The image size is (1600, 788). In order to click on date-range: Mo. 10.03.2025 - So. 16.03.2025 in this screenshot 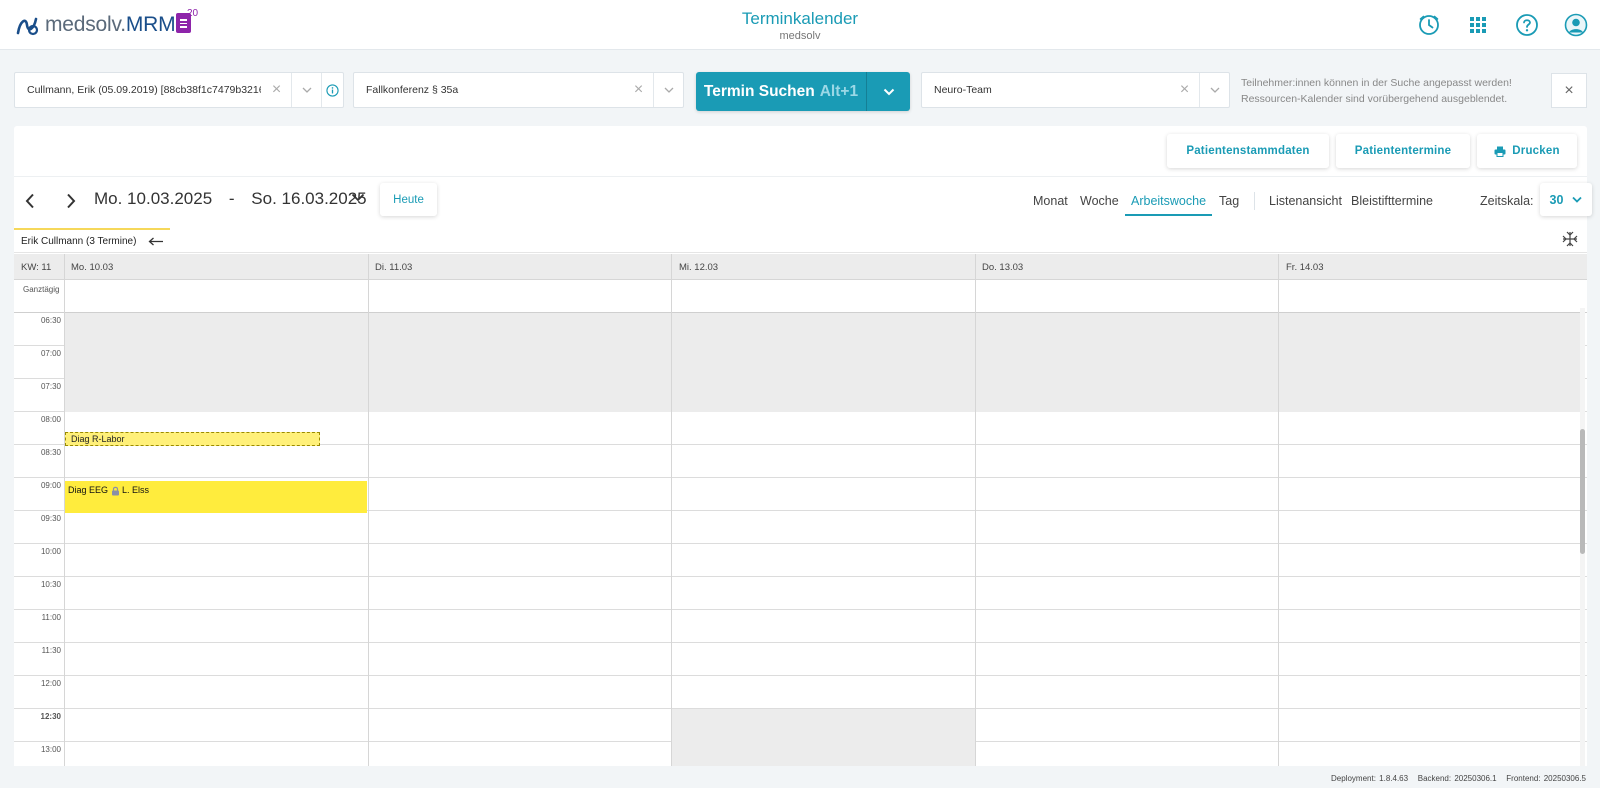, I will do `click(230, 199)`.